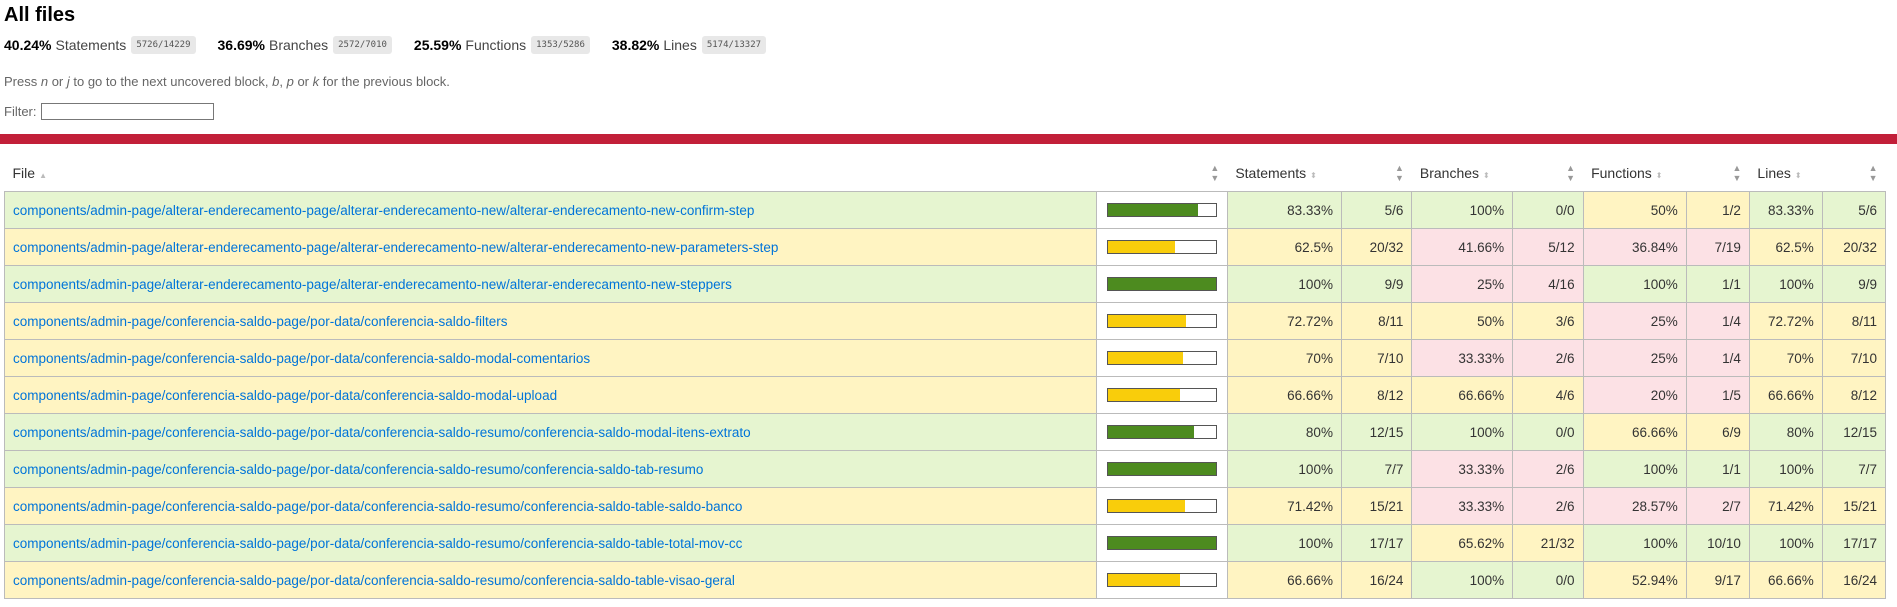  Describe the element at coordinates (1785, 432) in the screenshot. I see `lines-pct: 80%` at that location.